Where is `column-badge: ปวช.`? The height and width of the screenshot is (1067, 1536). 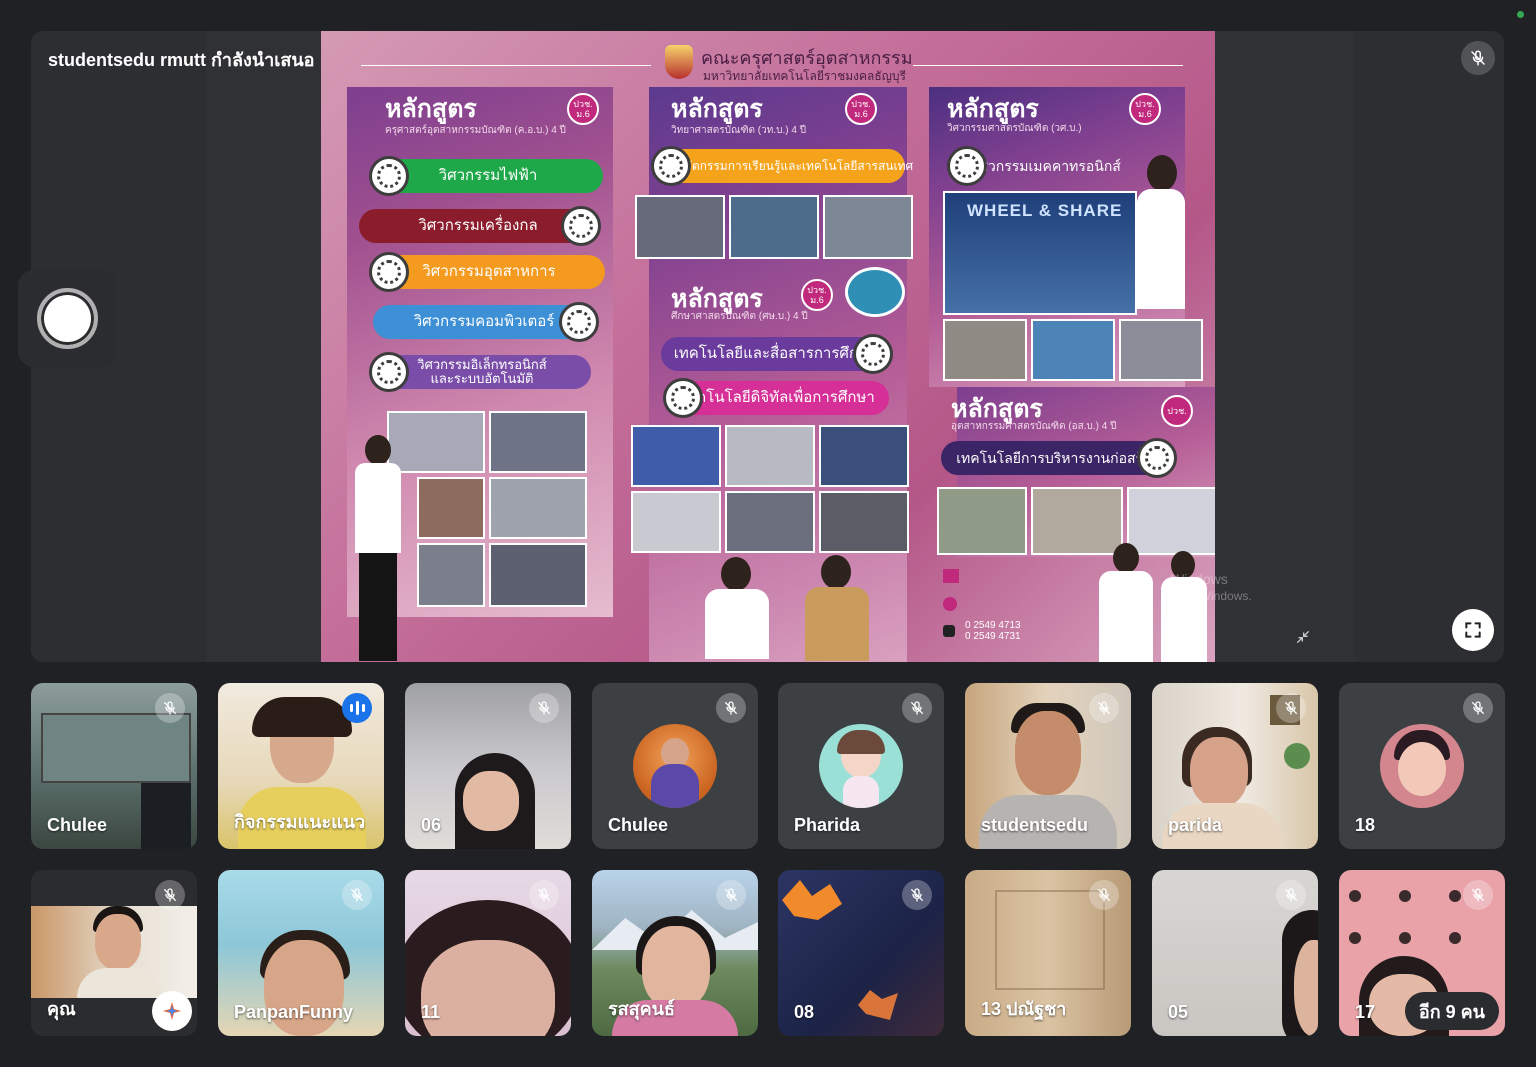 column-badge: ปวช. is located at coordinates (1177, 411).